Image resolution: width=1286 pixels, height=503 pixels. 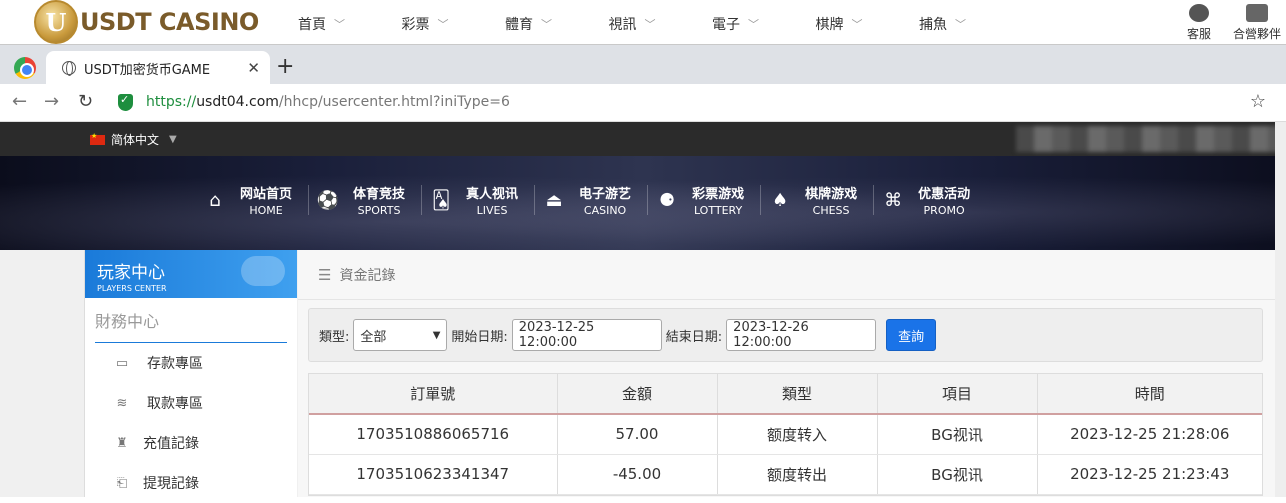 What do you see at coordinates (479, 201) in the screenshot?
I see `main-nav-lives: 🂡 真人视讯 LIVES` at bounding box center [479, 201].